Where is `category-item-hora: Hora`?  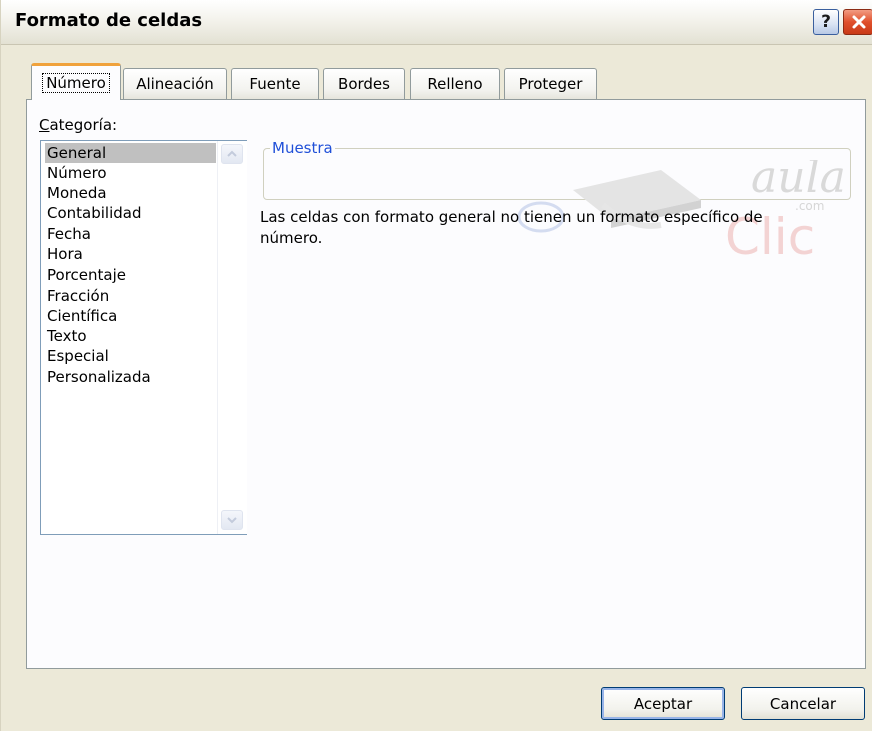
category-item-hora: Hora is located at coordinates (65, 254).